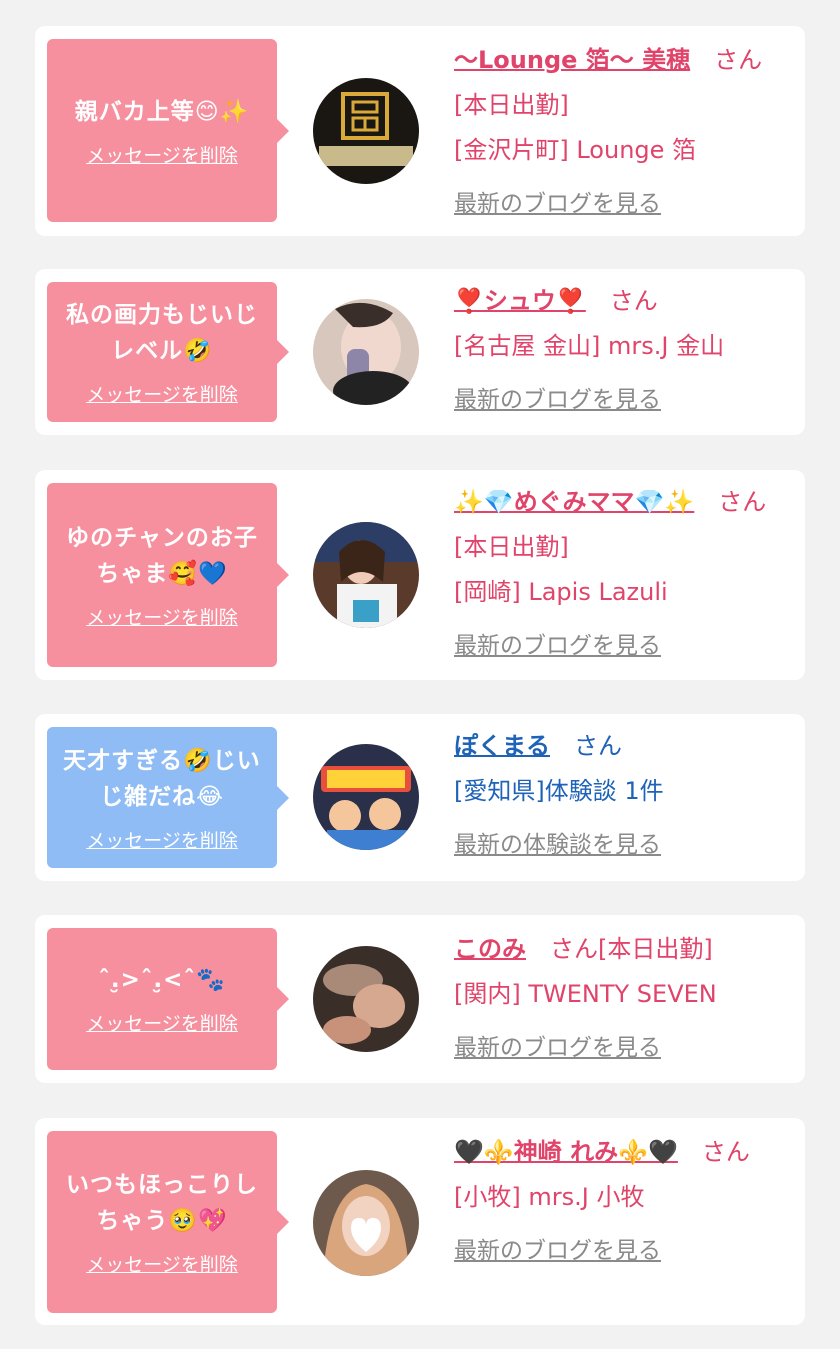 This screenshot has height=1349, width=840. Describe the element at coordinates (566, 1152) in the screenshot. I see `sender-name-link: 🖤⚜️神崎 れみ⚜️🖤` at that location.